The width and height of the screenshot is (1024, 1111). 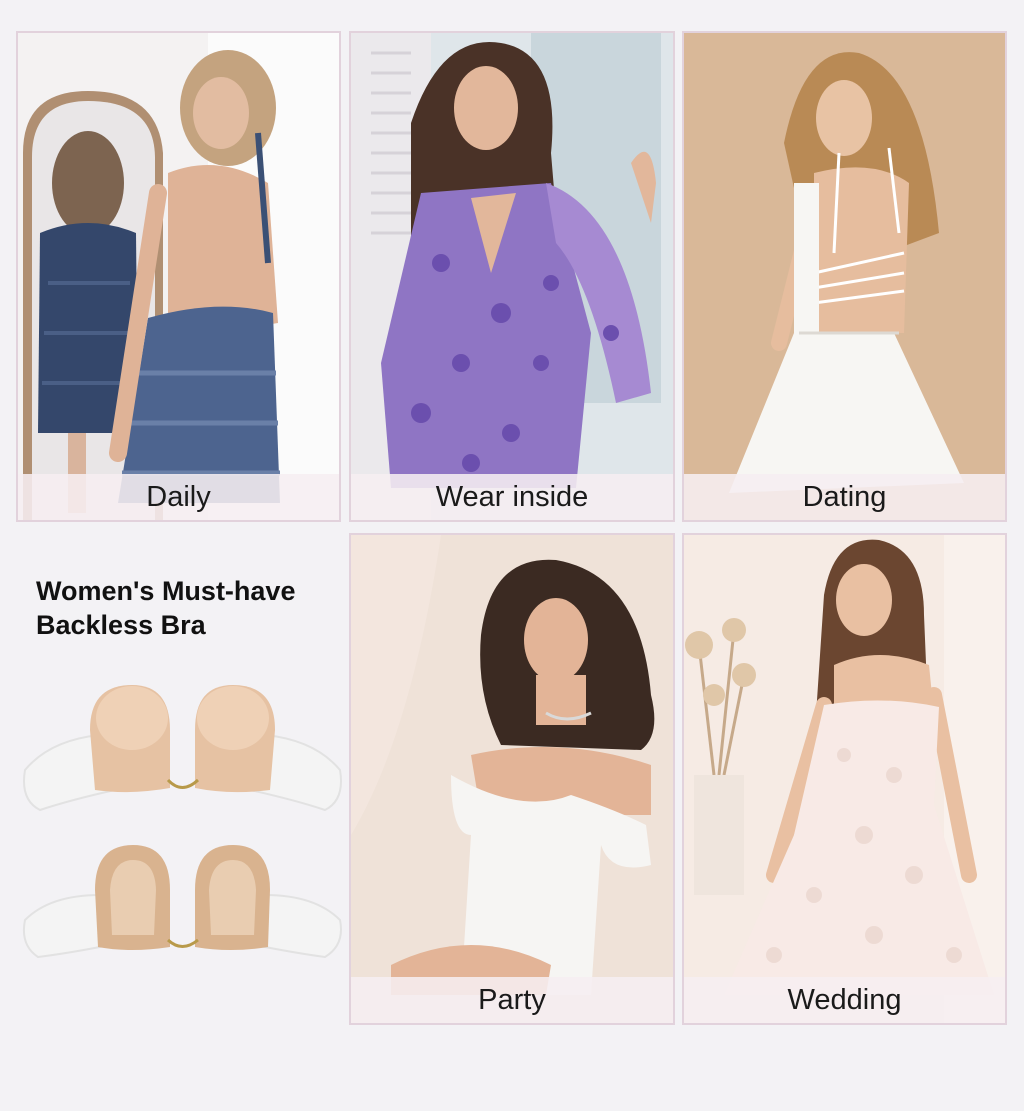 I want to click on daily-caption: Daily, so click(x=178, y=497).